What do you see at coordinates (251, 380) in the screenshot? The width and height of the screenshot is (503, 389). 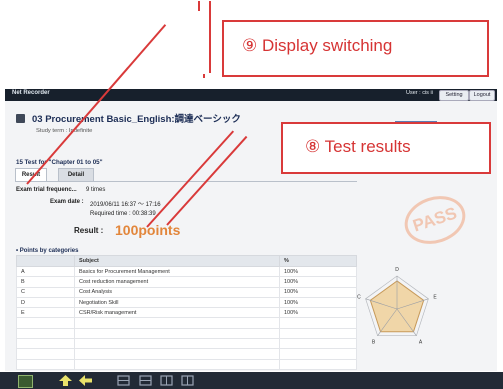 I see `bottom-toolbar` at bounding box center [251, 380].